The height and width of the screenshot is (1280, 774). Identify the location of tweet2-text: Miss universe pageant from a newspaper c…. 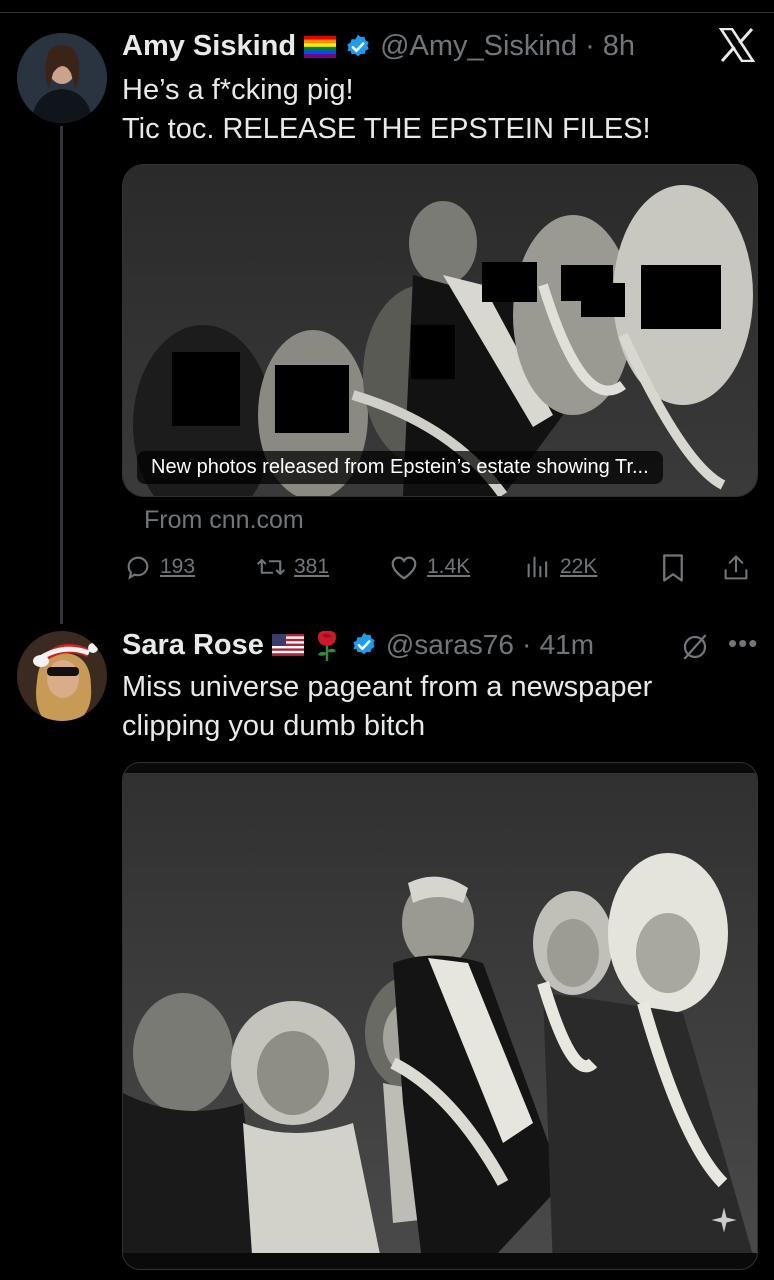
(387, 707).